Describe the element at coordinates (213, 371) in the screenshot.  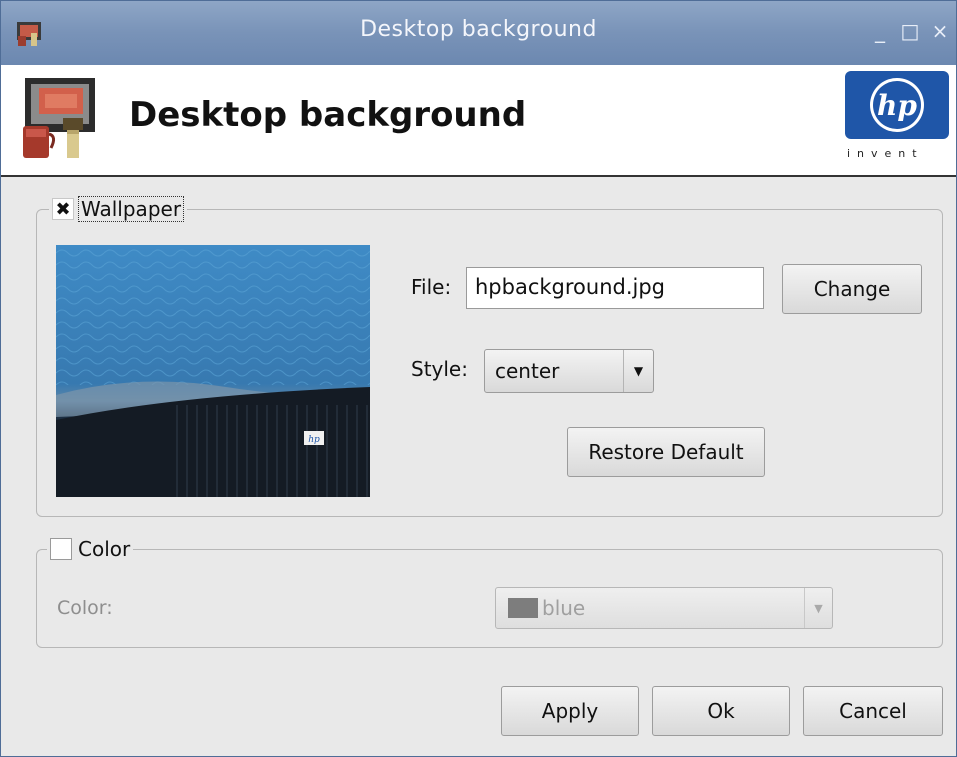
I see `wallpaper-preview: hp` at that location.